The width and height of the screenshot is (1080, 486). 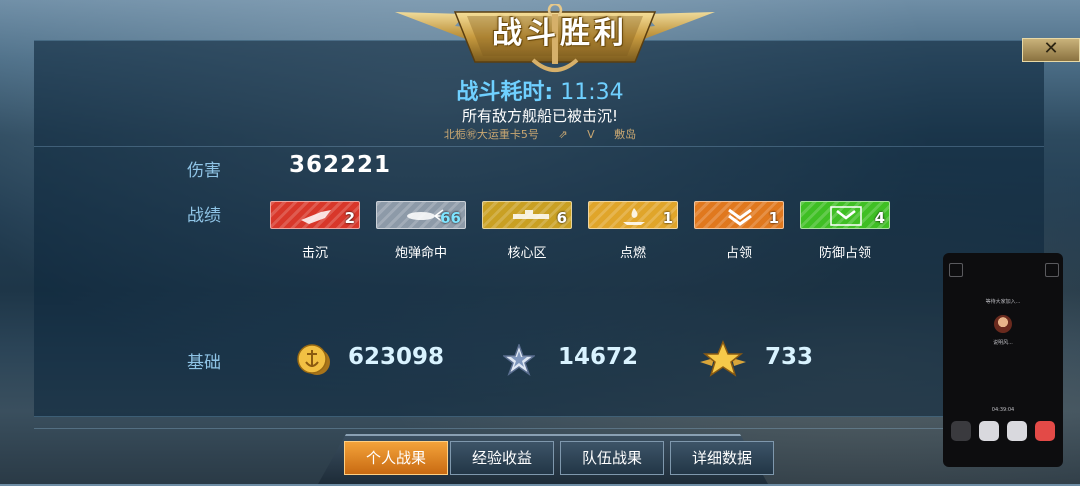 What do you see at coordinates (396, 458) in the screenshot?
I see `tab-personal-results: 个人战果` at bounding box center [396, 458].